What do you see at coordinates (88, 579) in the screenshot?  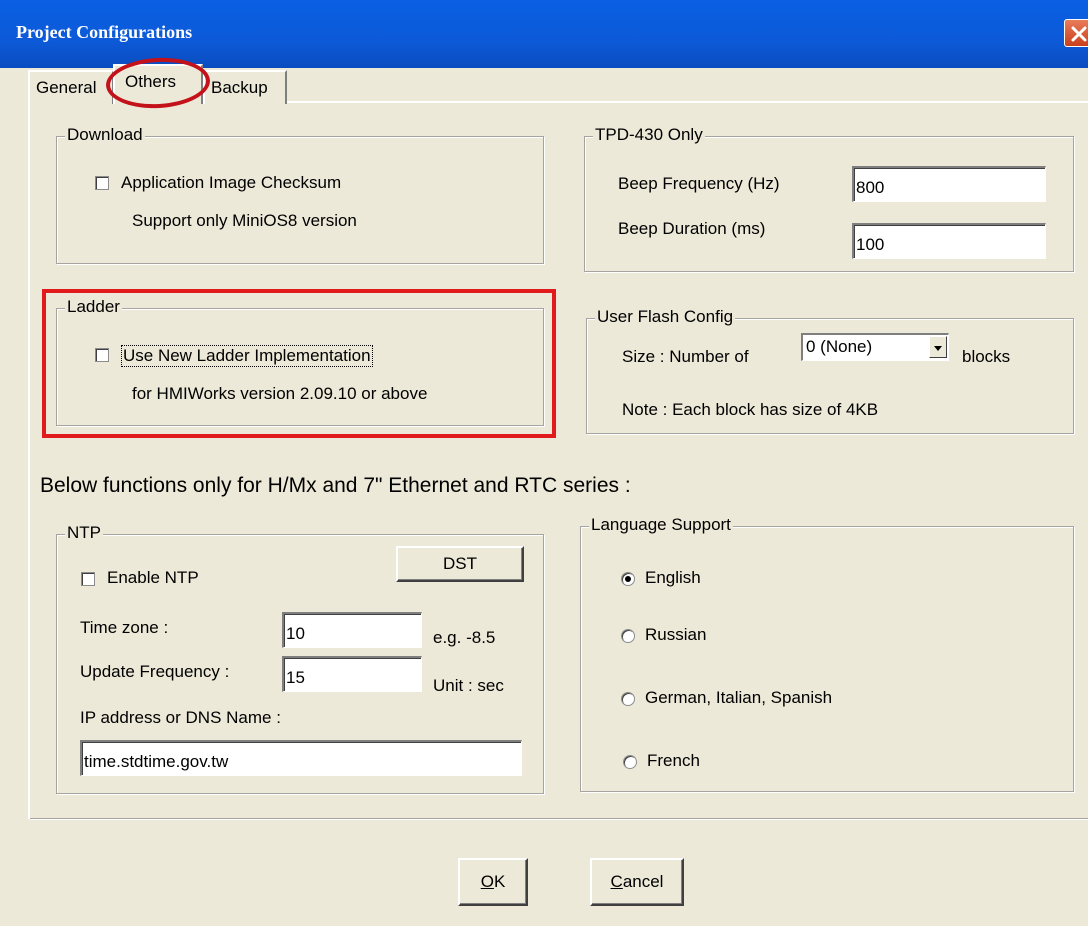 I see `enable-ntp-checkbox` at bounding box center [88, 579].